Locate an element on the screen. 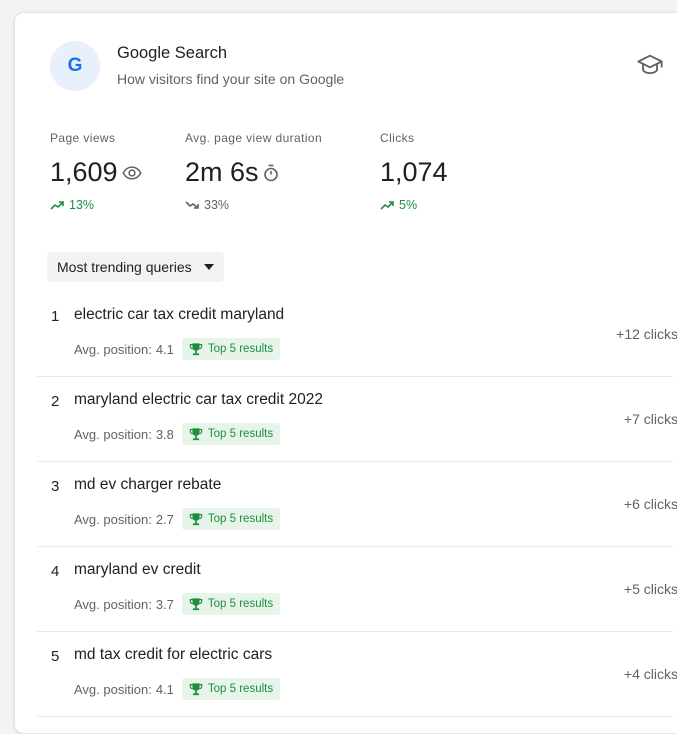 The width and height of the screenshot is (677, 734). query-clicks: +6 clicks is located at coordinates (650, 504).